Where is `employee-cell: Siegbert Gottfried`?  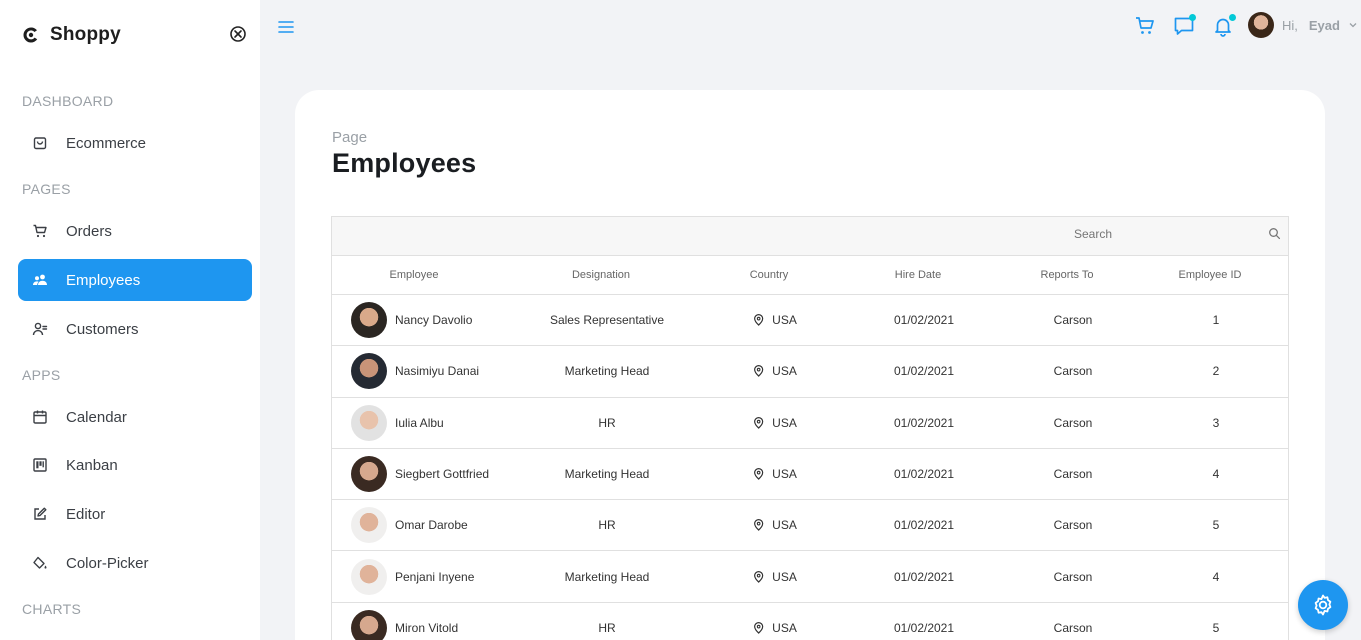 employee-cell: Siegbert Gottfried is located at coordinates (420, 474).